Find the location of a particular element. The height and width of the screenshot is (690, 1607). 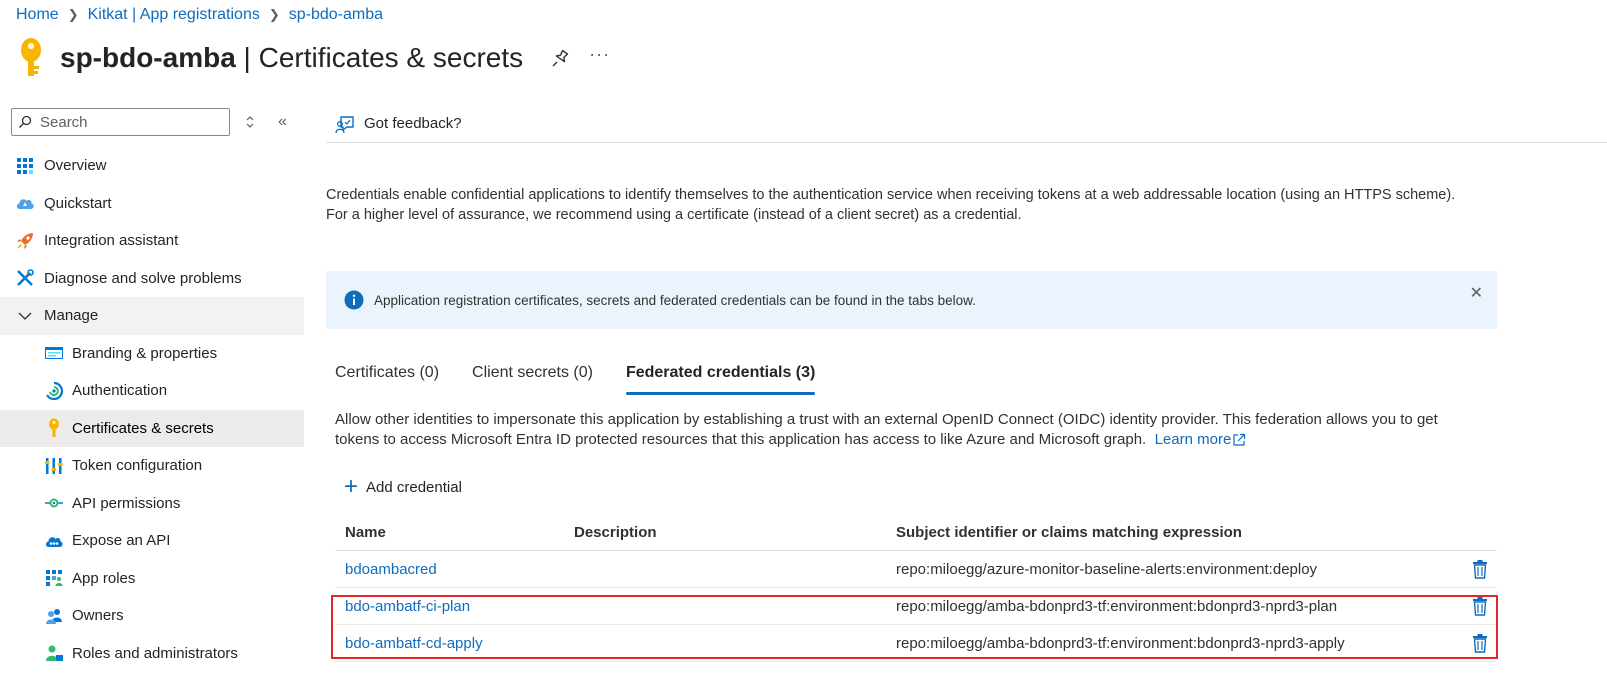

breadcrumb-home: Home is located at coordinates (37, 15).